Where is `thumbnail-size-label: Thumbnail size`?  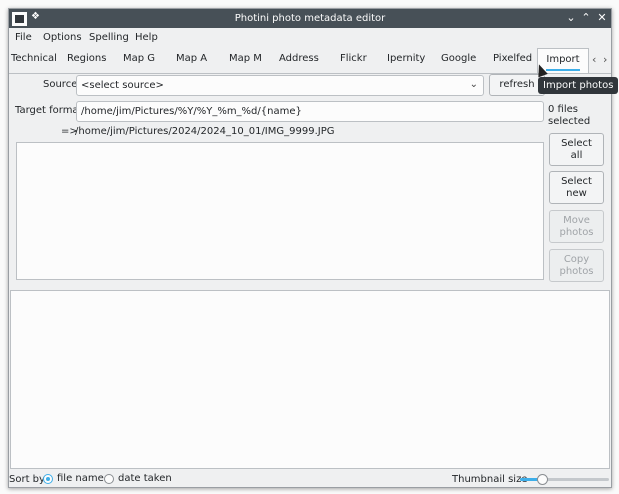 thumbnail-size-label: Thumbnail size is located at coordinates (490, 479).